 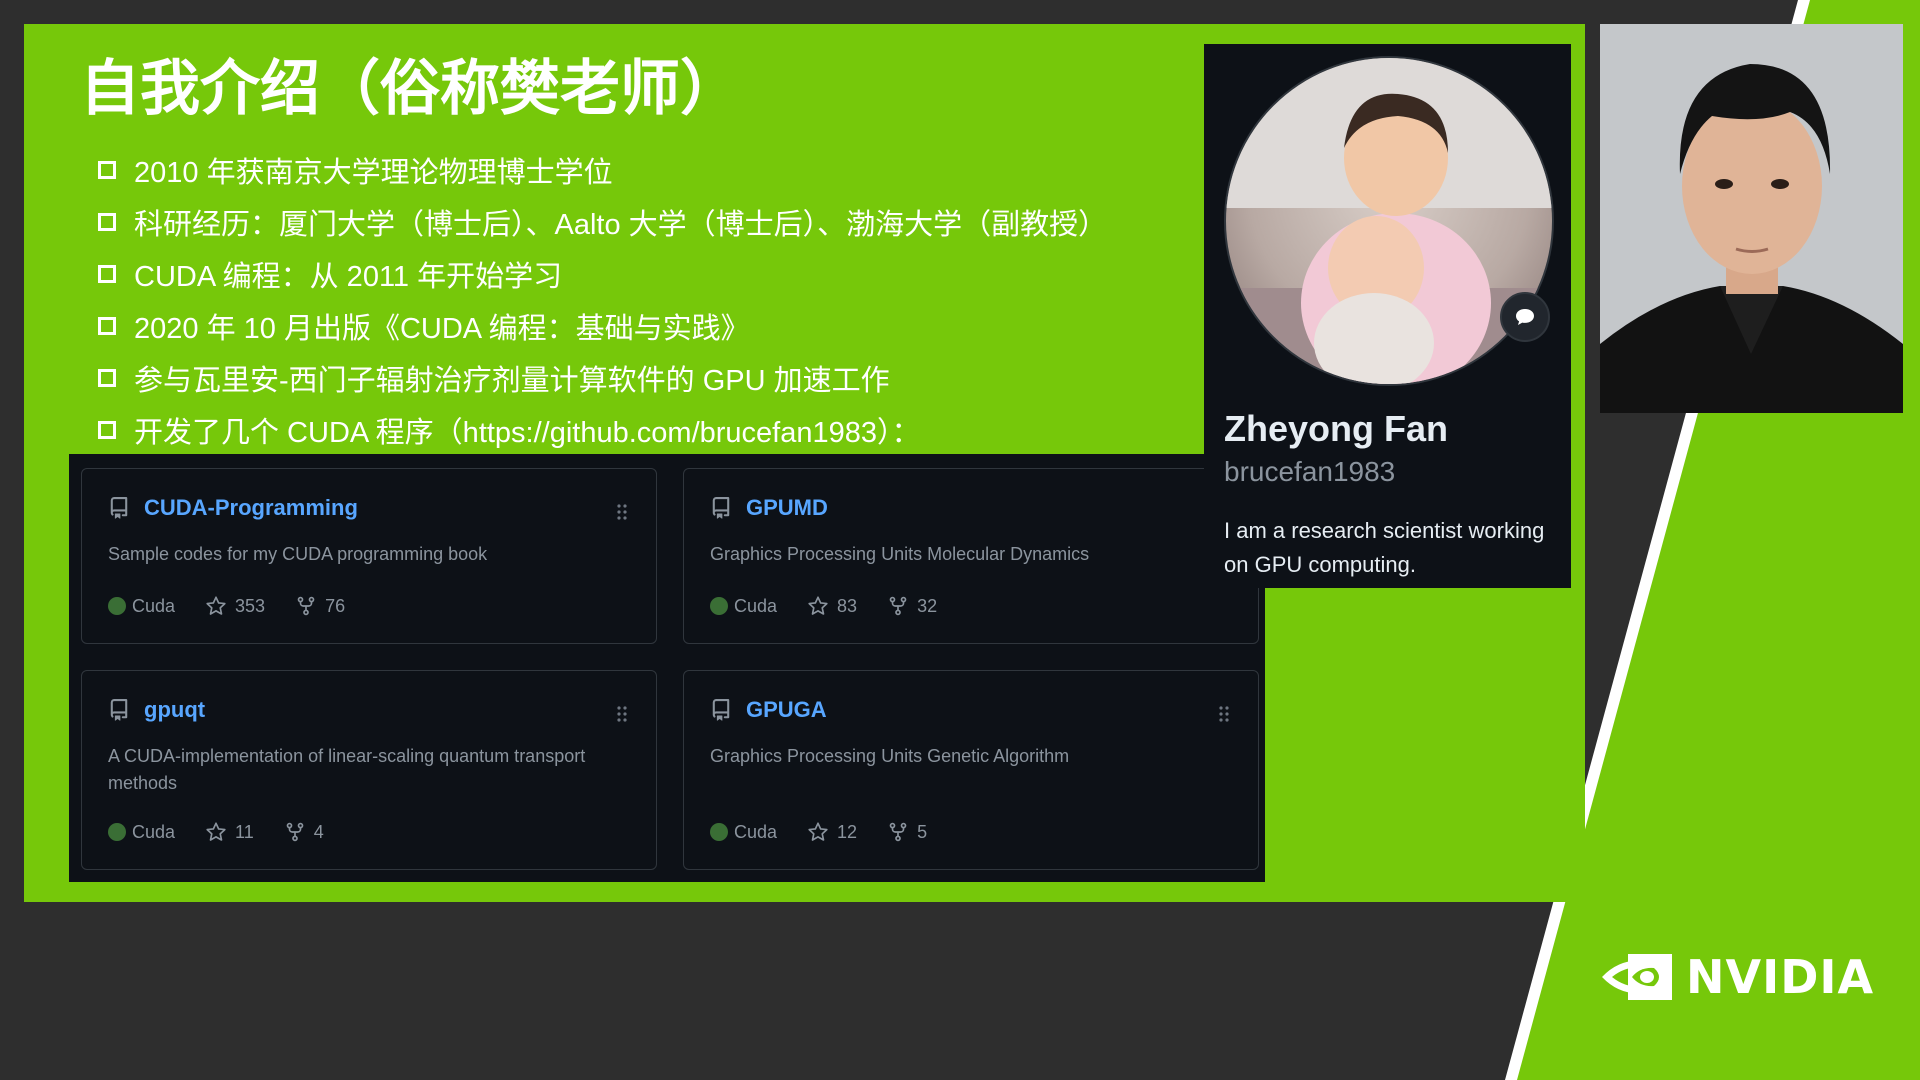 What do you see at coordinates (922, 831) in the screenshot?
I see `fork-count: 5` at bounding box center [922, 831].